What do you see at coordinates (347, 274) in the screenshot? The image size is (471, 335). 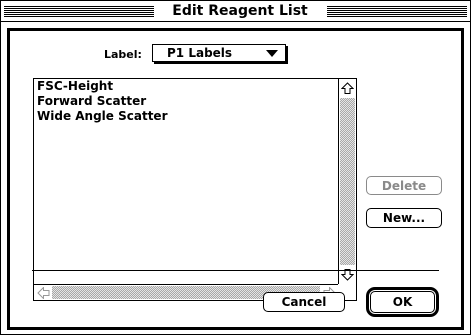 I see `scroll-down-button` at bounding box center [347, 274].